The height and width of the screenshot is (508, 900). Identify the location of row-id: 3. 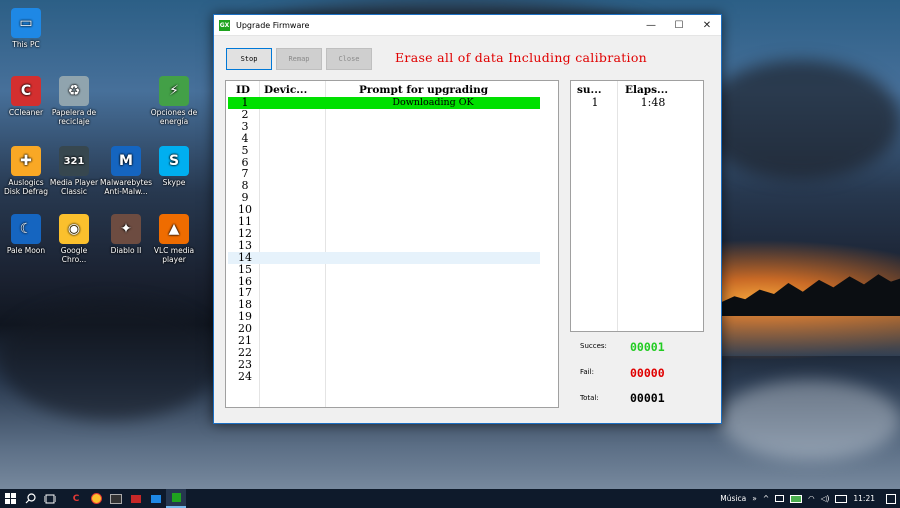
(245, 126).